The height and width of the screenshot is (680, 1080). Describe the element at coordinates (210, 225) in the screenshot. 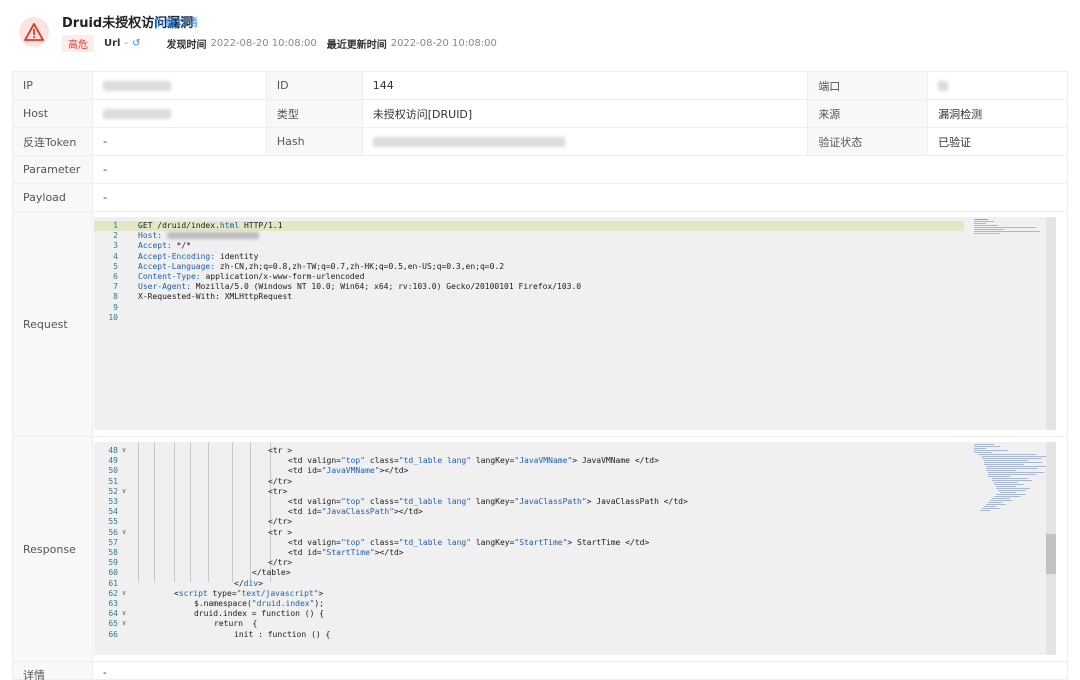

I see `code-line: GET /druid/index.html HTTP/1.1` at that location.